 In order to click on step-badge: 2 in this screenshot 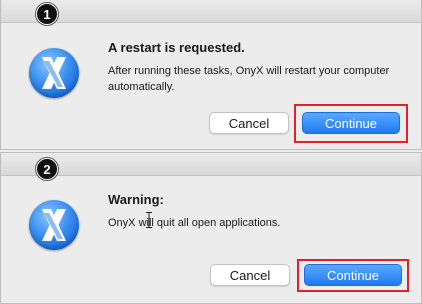, I will do `click(47, 169)`.